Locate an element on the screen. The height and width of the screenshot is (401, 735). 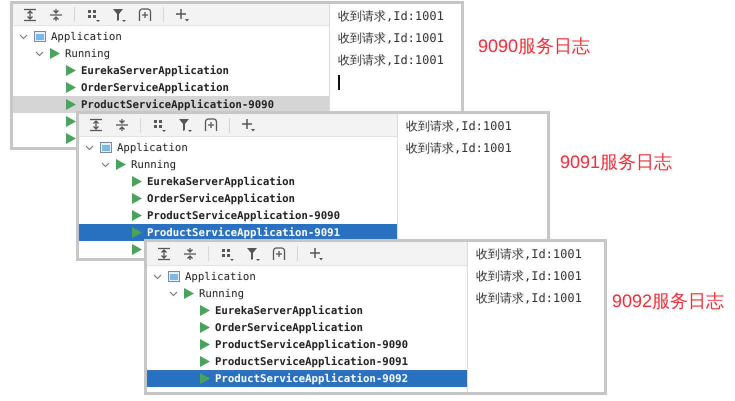
log-caption: 9092服务日志 is located at coordinates (668, 301).